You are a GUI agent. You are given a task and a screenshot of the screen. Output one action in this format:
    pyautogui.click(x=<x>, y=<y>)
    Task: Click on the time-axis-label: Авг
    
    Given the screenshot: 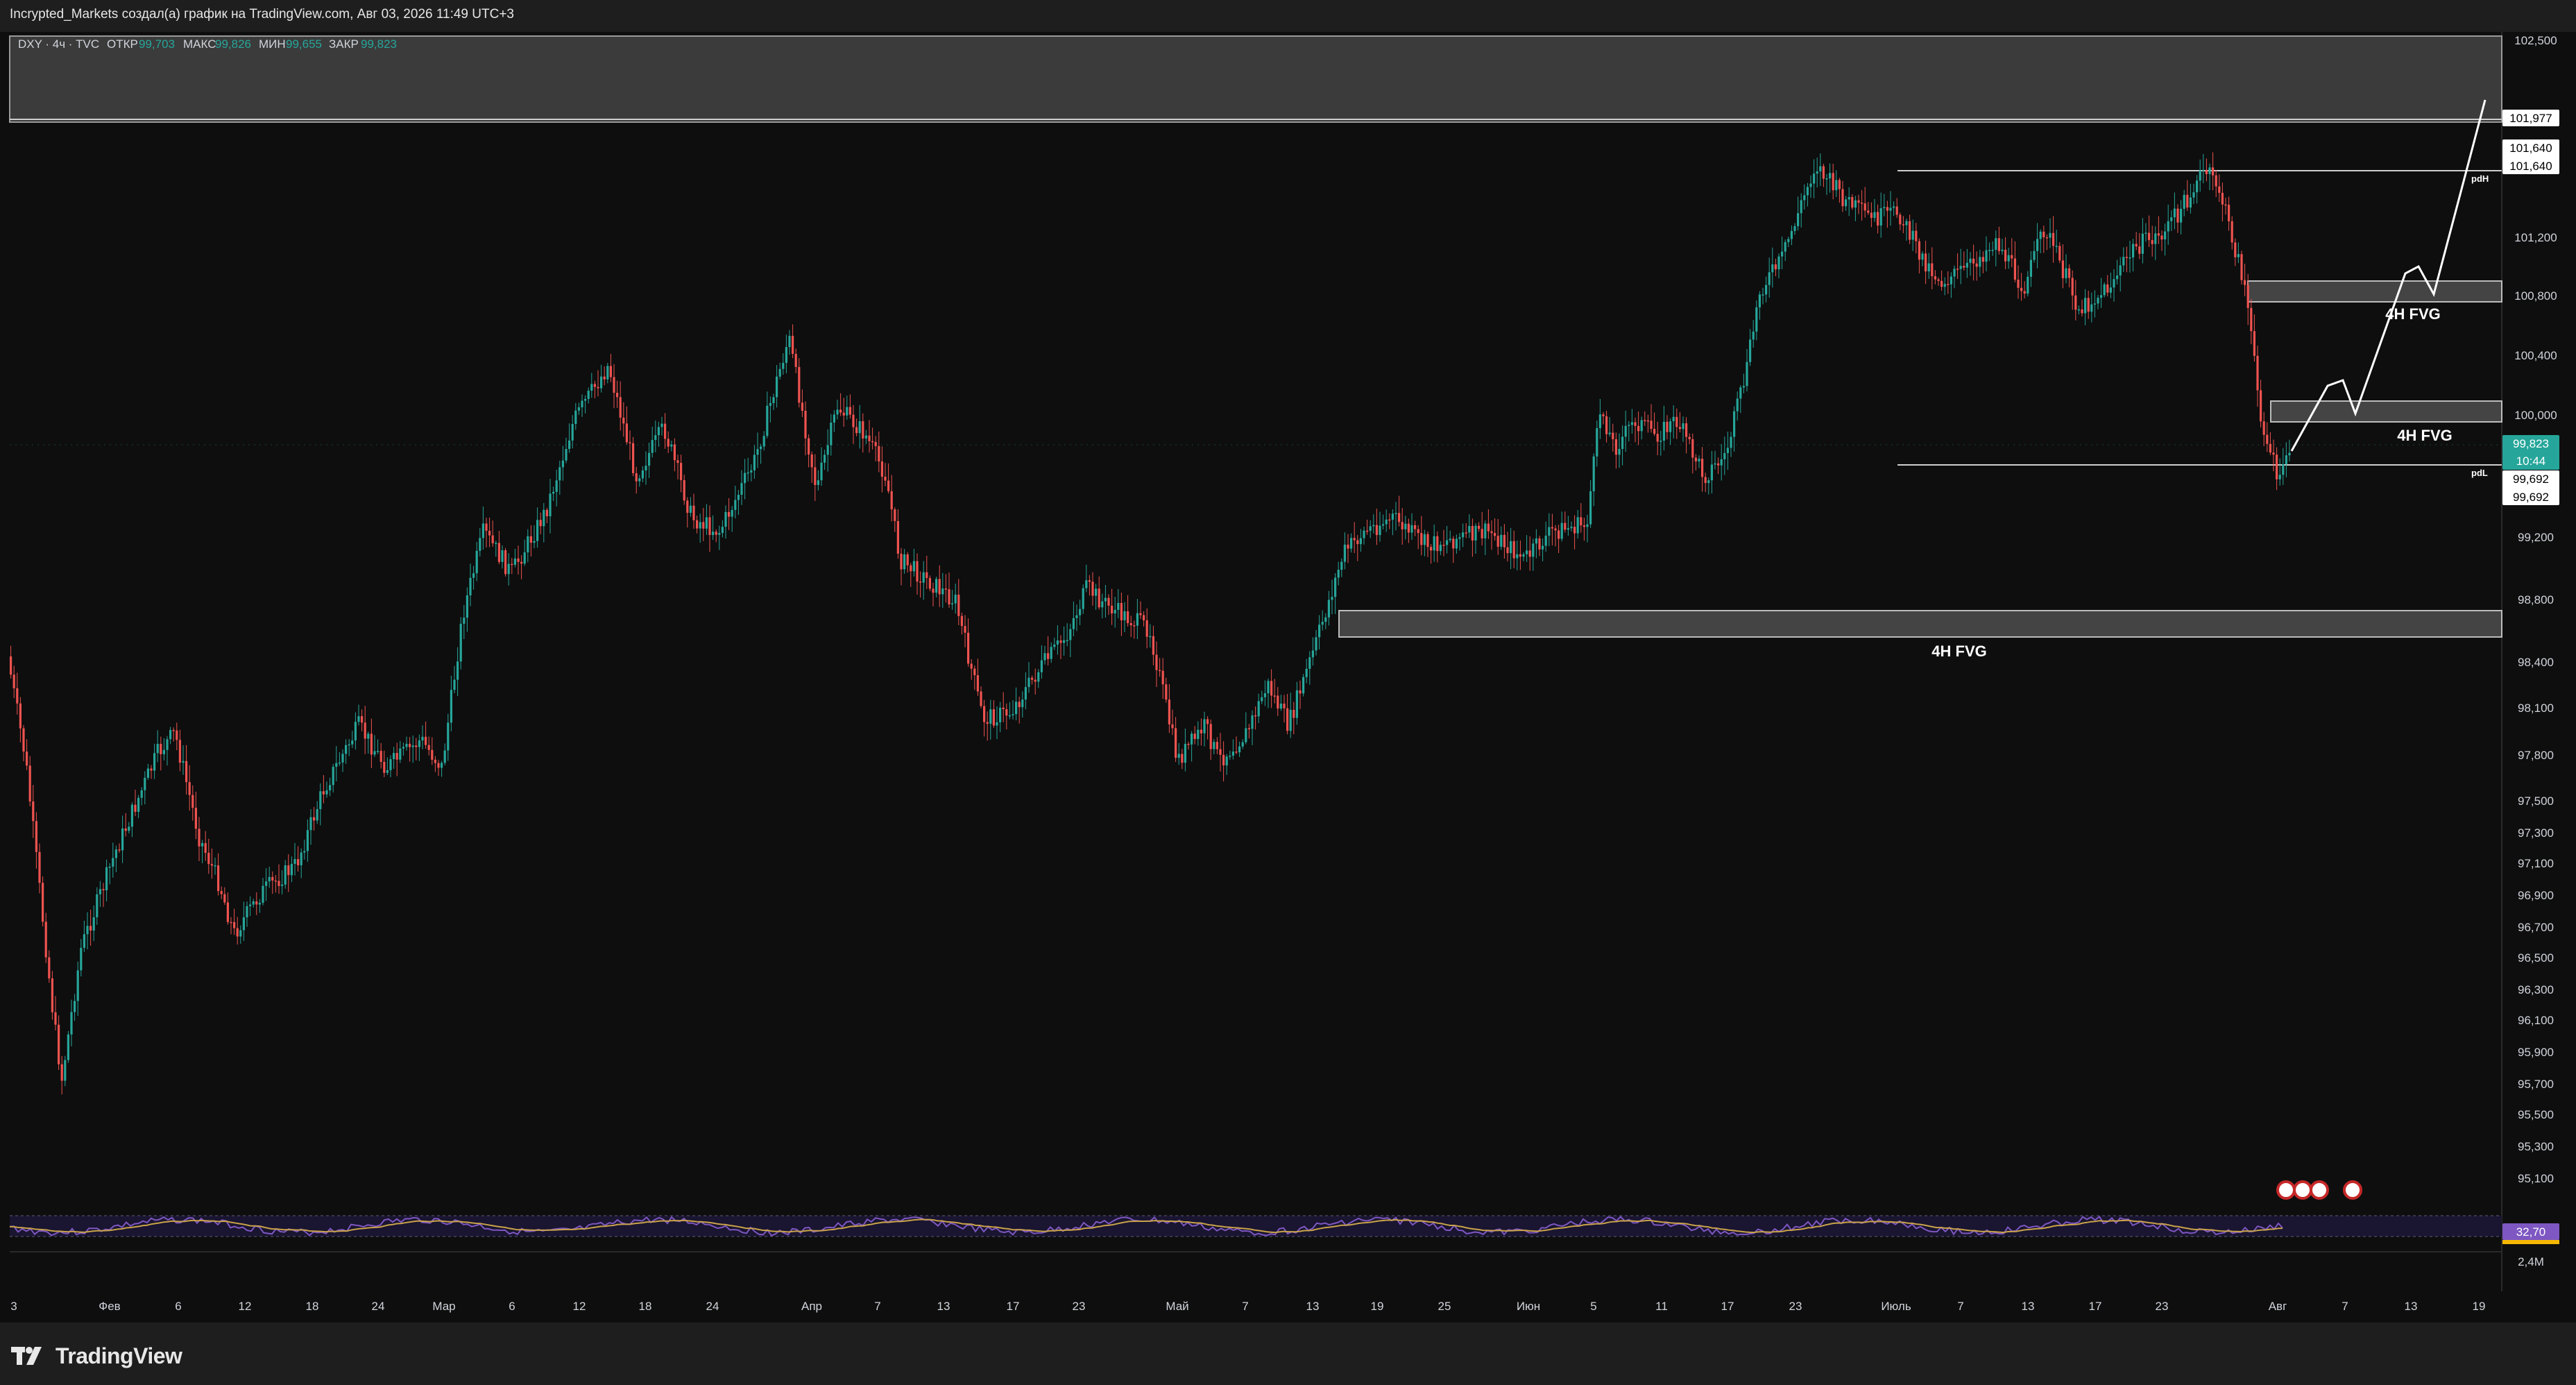 What is the action you would take?
    pyautogui.click(x=2278, y=1306)
    